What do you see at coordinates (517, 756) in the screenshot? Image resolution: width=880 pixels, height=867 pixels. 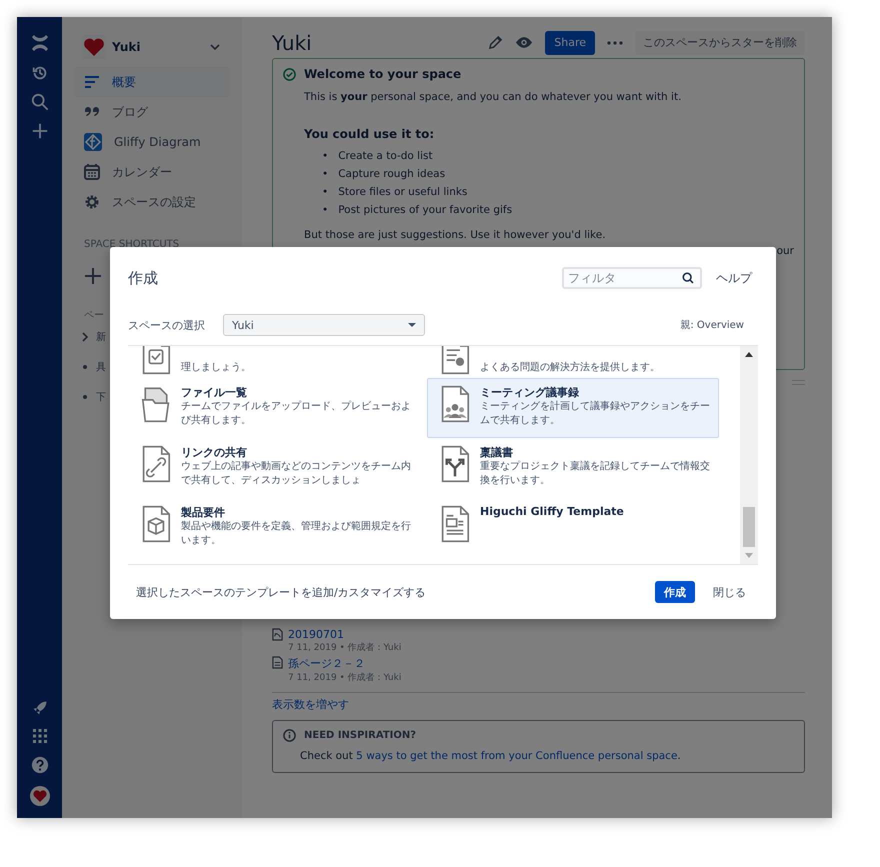 I see `guide-link: 5 ways to get the most from your Confluence personal space` at bounding box center [517, 756].